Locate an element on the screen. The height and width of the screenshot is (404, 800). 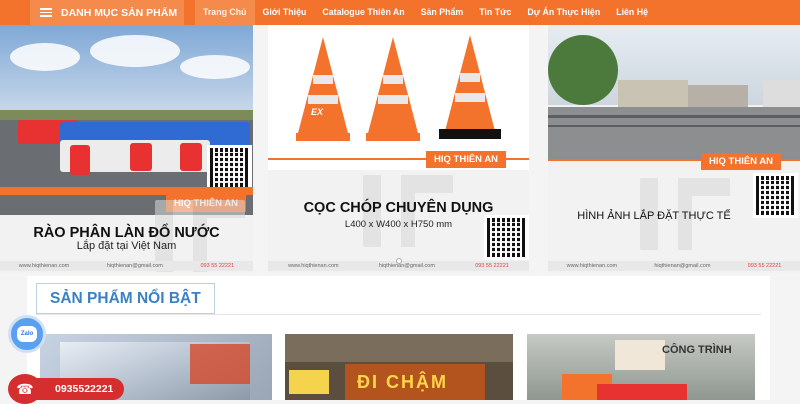
zalo-chat-button: Zalo is located at coordinates (27, 334).